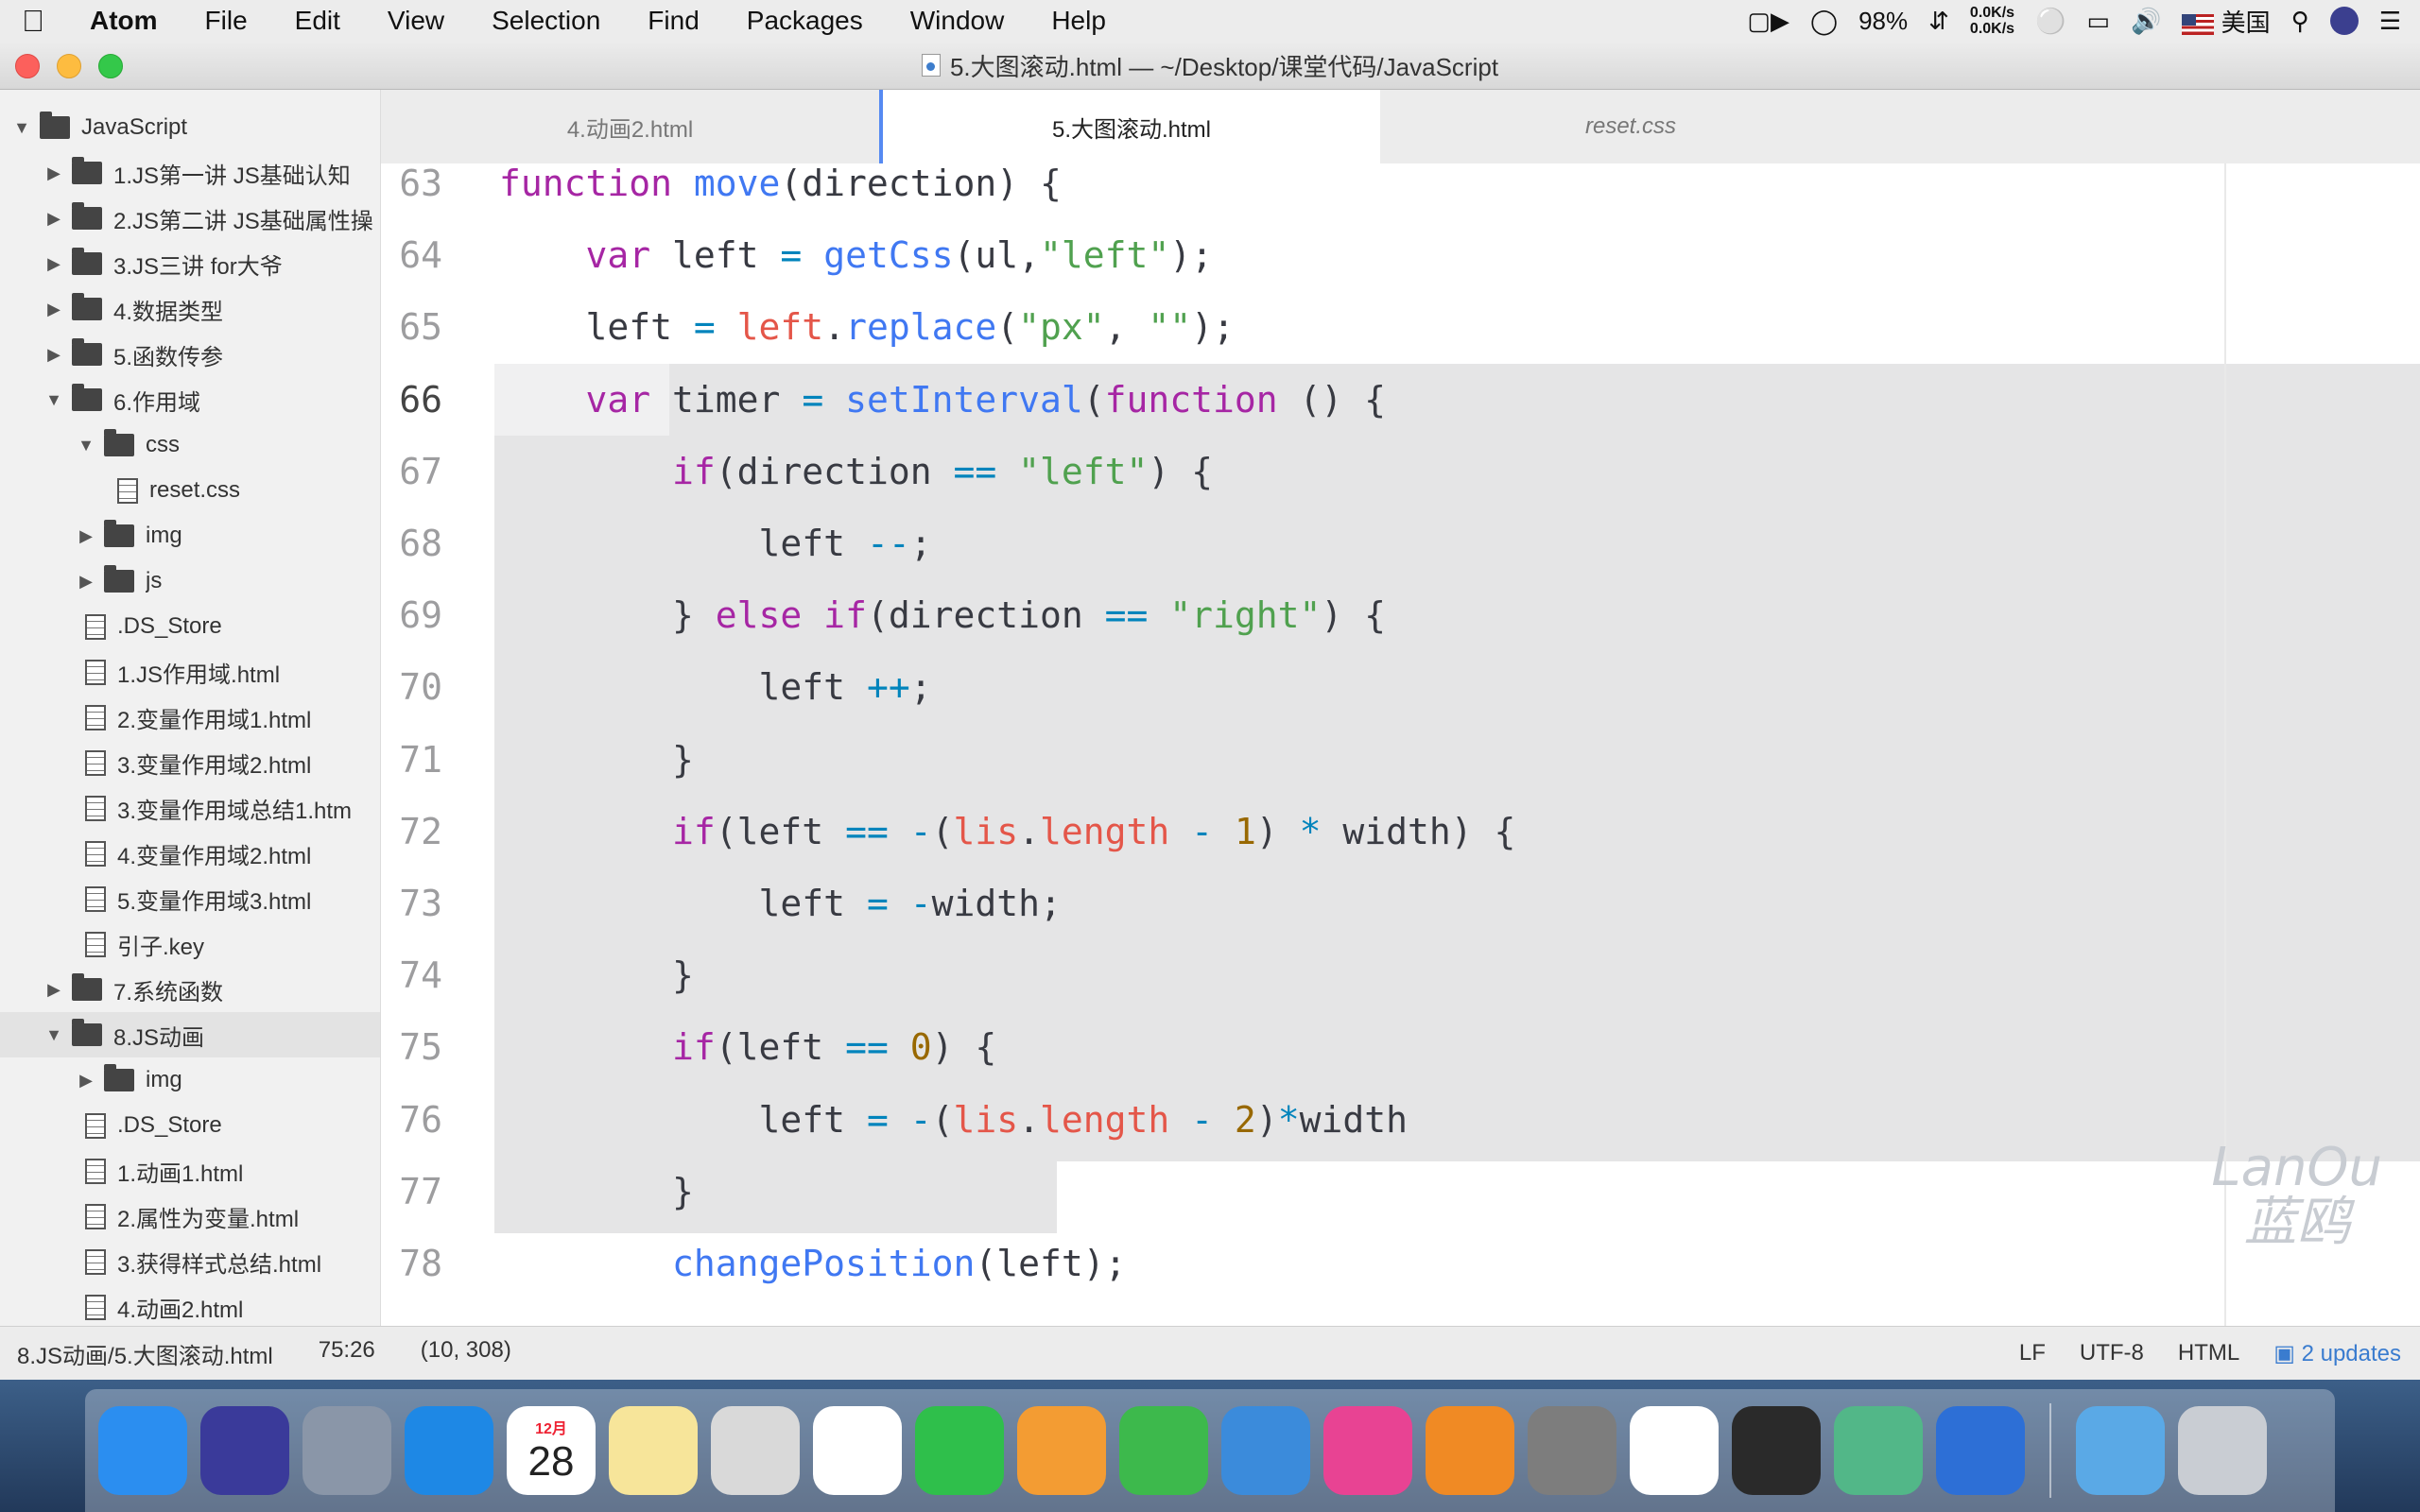 Image resolution: width=2420 pixels, height=1512 pixels. I want to click on tree-item: 引子.key, so click(190, 944).